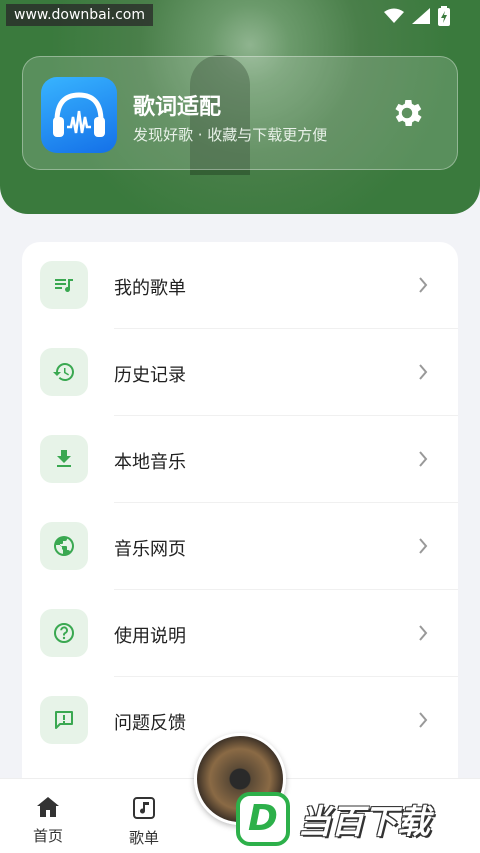 Image resolution: width=480 pixels, height=853 pixels. I want to click on nav-playlist-label: 歌单, so click(143, 838).